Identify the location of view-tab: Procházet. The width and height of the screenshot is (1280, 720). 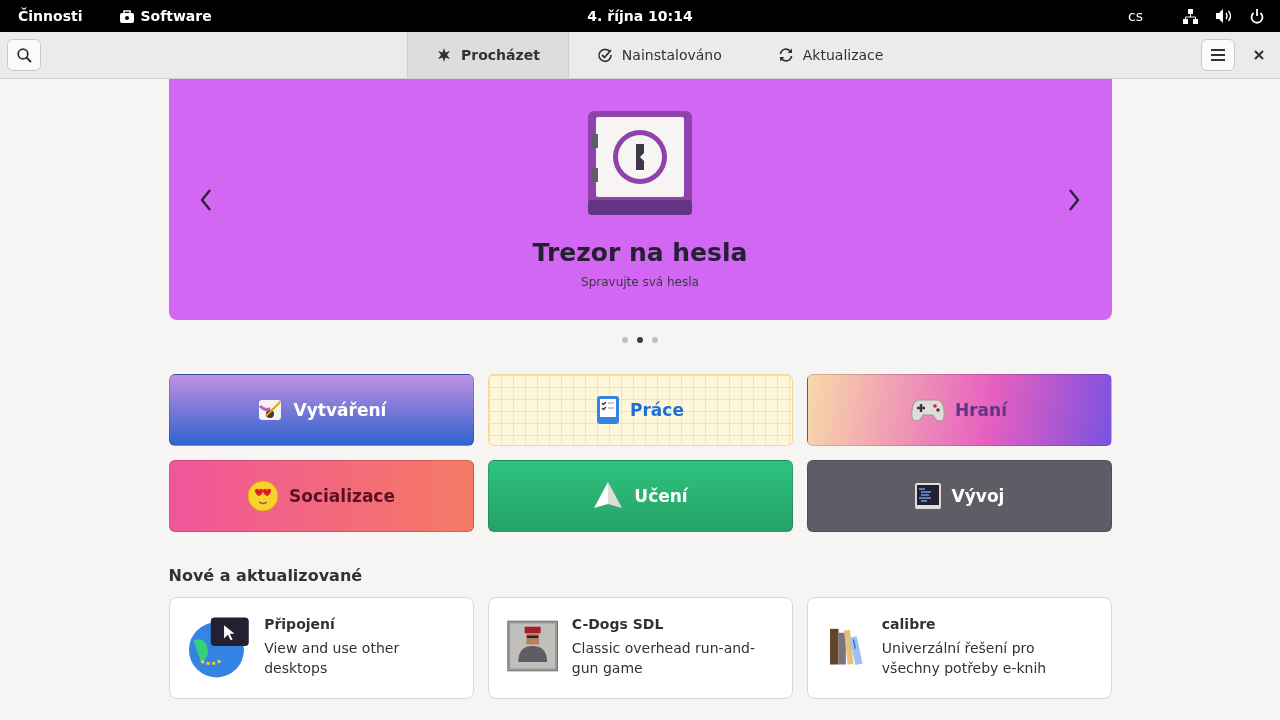
(488, 55).